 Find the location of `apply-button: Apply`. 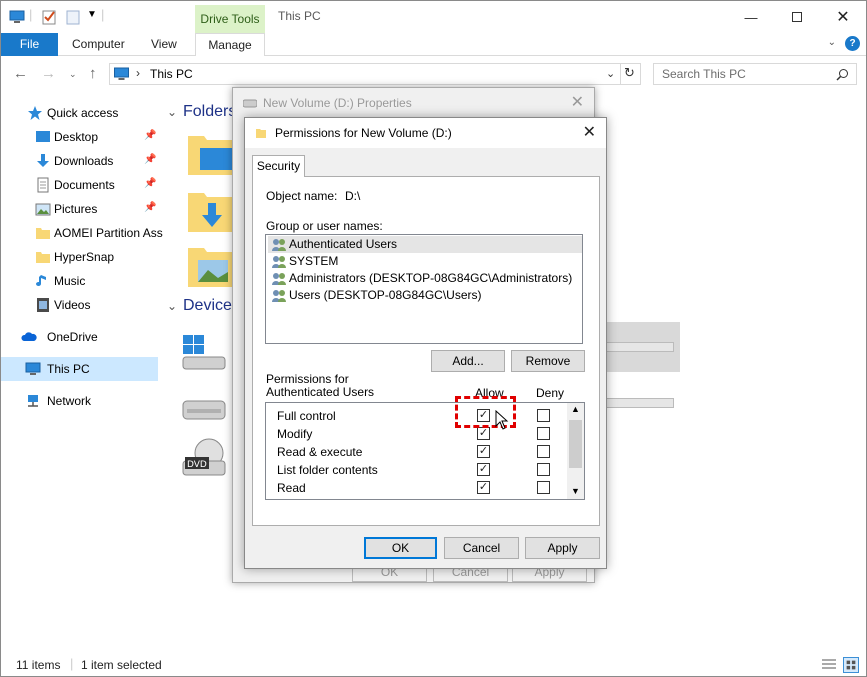

apply-button: Apply is located at coordinates (562, 548).